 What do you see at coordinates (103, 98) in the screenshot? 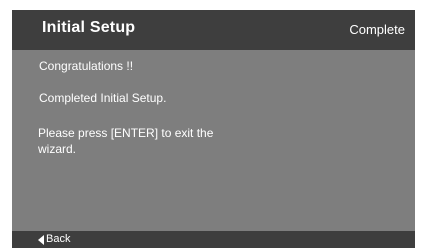
I see `completion-message: Completed Initial Setup.` at bounding box center [103, 98].